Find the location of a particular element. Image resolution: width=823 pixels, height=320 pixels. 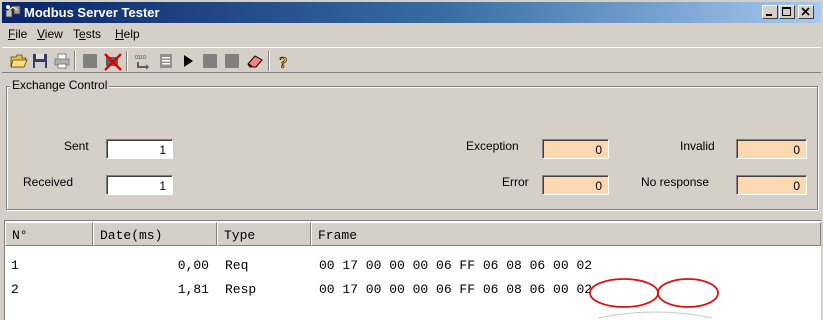

maximize-button is located at coordinates (787, 12).